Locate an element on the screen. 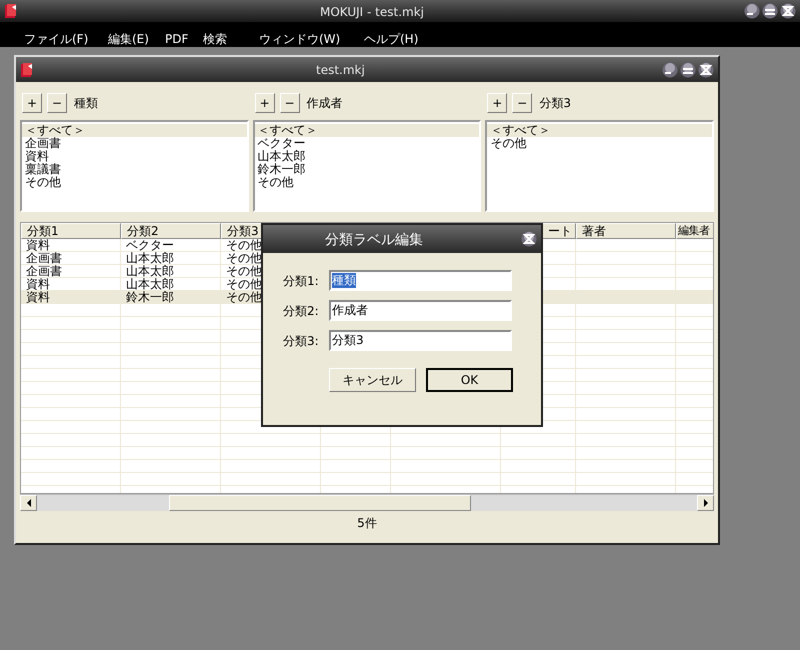  right-arrow-icon is located at coordinates (705, 503).